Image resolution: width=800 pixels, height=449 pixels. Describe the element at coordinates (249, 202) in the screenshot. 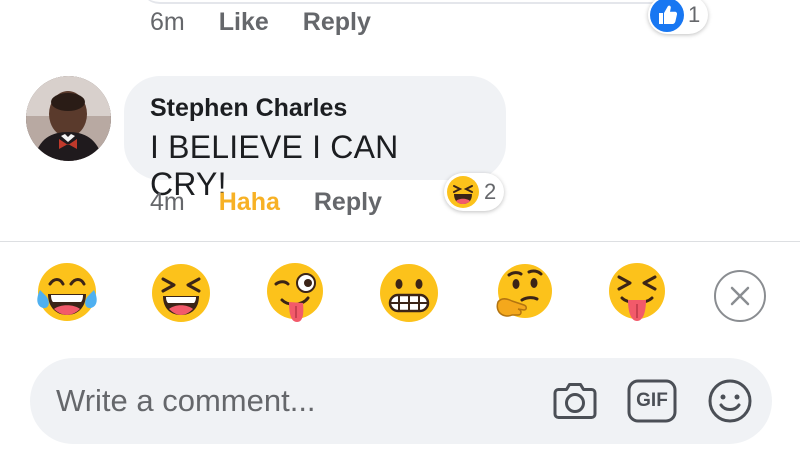

I see `haha-reaction-button: Haha` at that location.